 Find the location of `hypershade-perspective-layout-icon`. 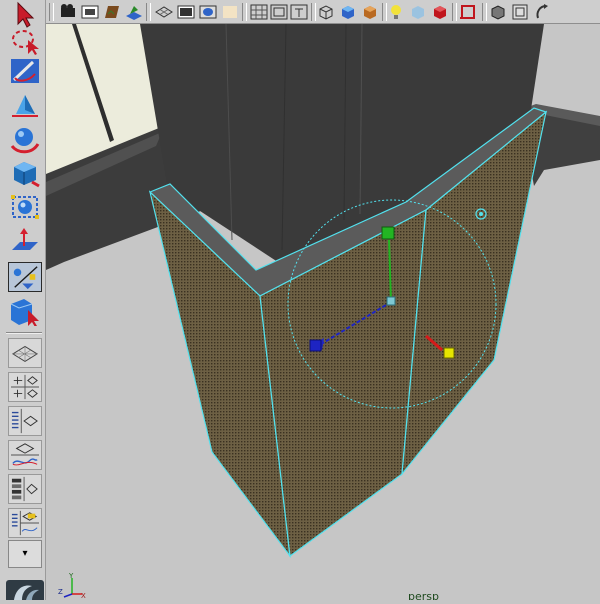

hypershade-perspective-layout-icon is located at coordinates (25, 489).